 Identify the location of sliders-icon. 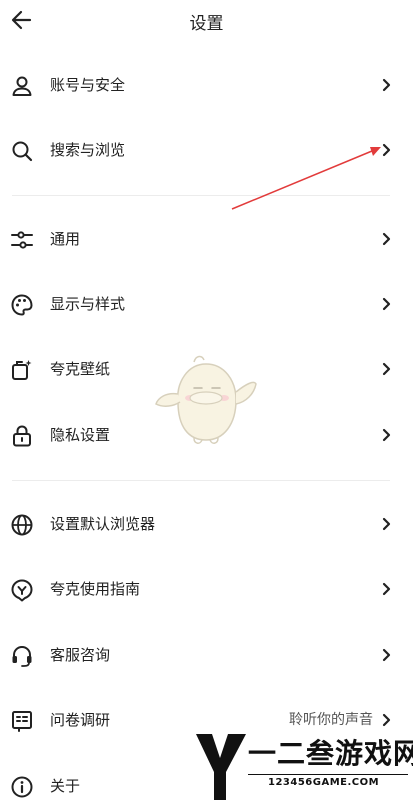
(22, 240).